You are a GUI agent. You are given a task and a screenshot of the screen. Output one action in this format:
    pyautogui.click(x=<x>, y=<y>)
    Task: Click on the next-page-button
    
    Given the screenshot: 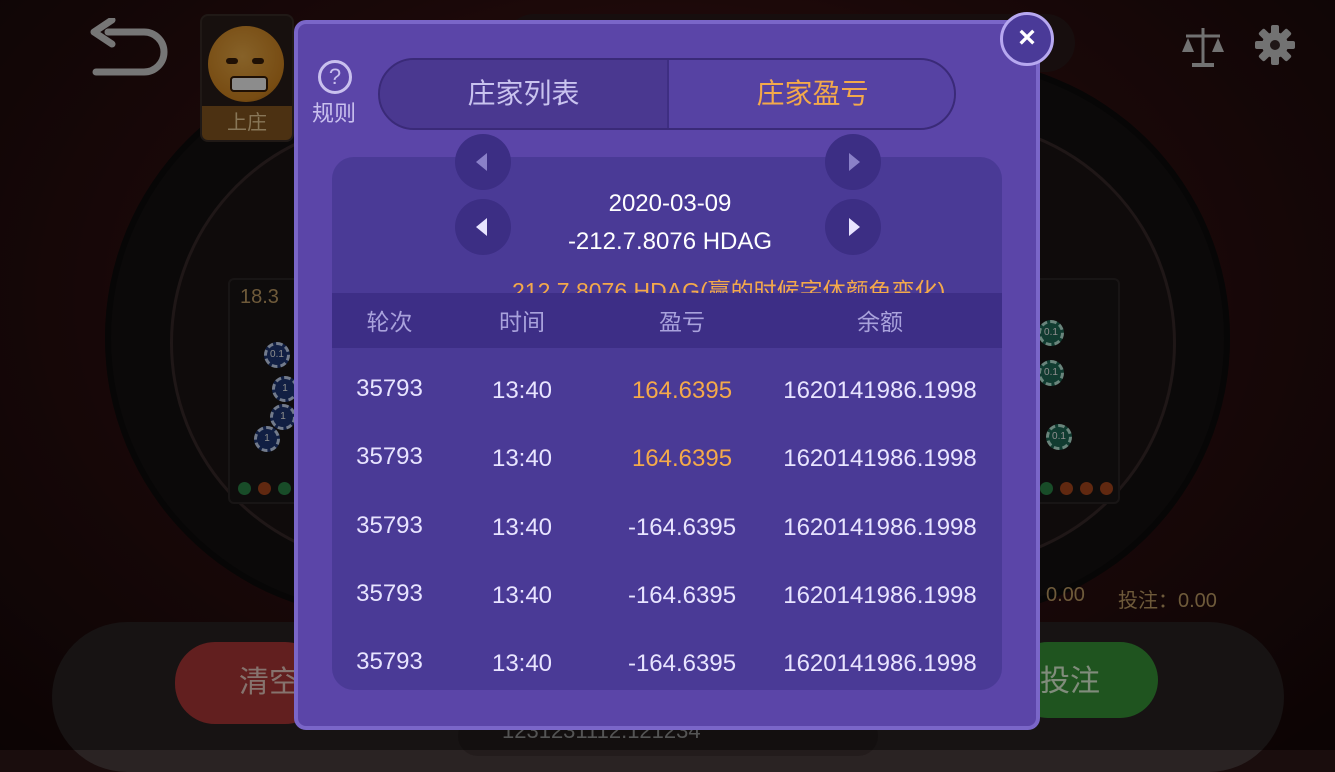 What is the action you would take?
    pyautogui.click(x=853, y=162)
    